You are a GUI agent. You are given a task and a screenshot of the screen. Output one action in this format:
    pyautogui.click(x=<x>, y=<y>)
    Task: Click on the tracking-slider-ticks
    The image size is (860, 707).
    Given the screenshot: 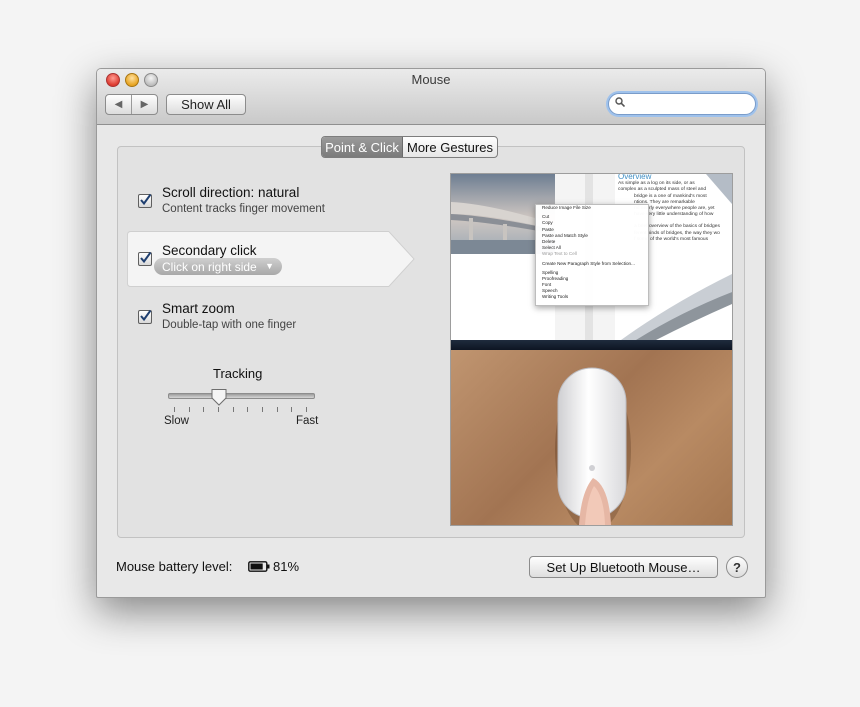 What is the action you would take?
    pyautogui.click(x=240, y=410)
    